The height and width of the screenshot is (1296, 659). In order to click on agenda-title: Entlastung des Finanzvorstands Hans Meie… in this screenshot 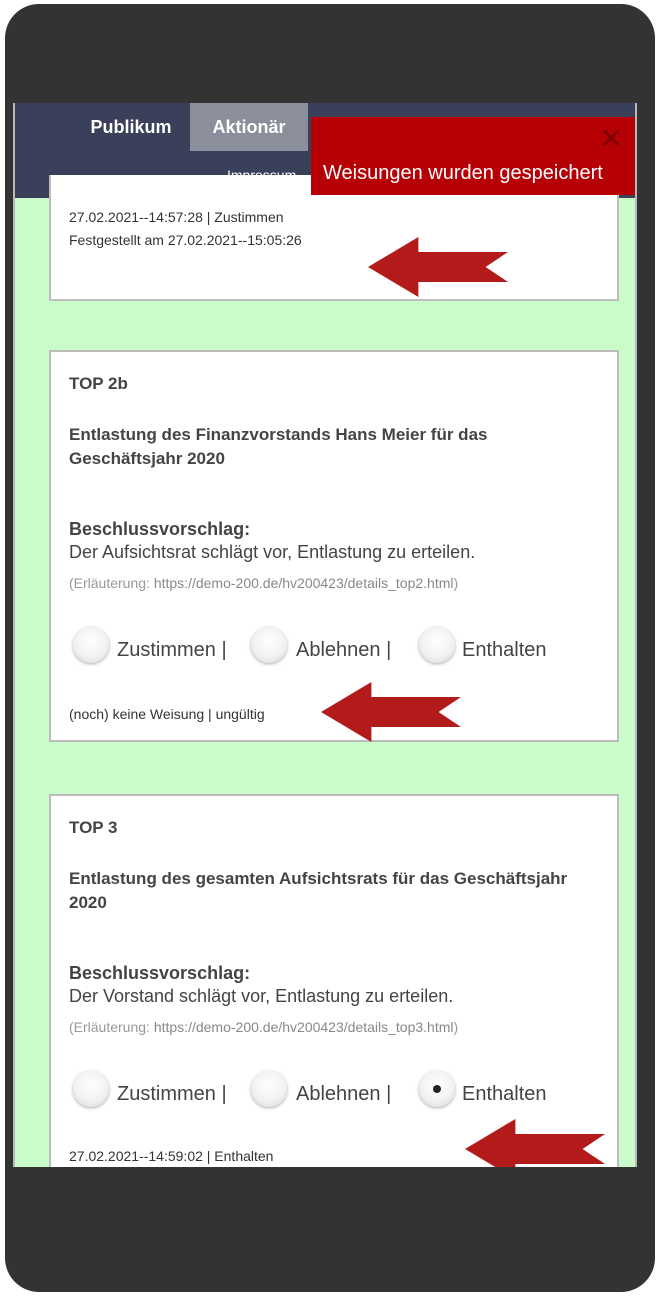, I will do `click(278, 446)`.